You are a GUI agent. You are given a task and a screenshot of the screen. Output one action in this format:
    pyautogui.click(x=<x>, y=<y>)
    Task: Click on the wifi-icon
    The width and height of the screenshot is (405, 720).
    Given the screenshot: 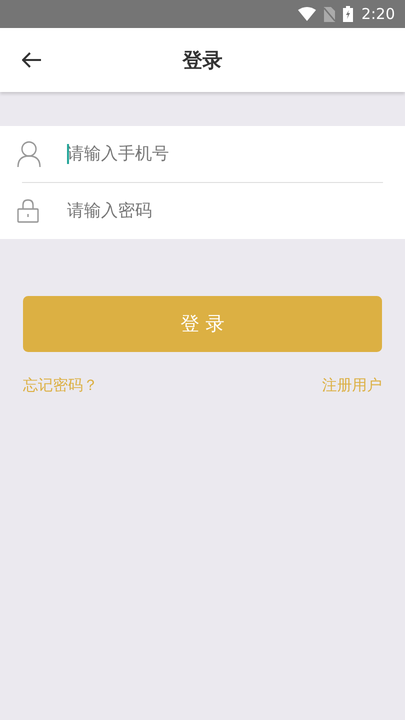 What is the action you would take?
    pyautogui.click(x=307, y=14)
    